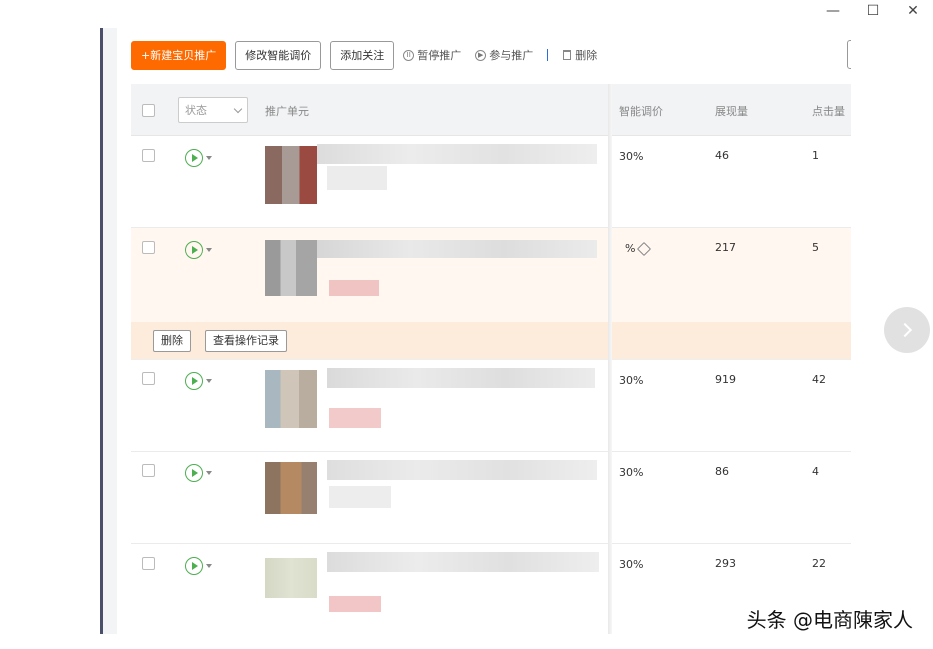 The width and height of the screenshot is (933, 649). Describe the element at coordinates (586, 55) in the screenshot. I see `delete-label: 删除` at that location.